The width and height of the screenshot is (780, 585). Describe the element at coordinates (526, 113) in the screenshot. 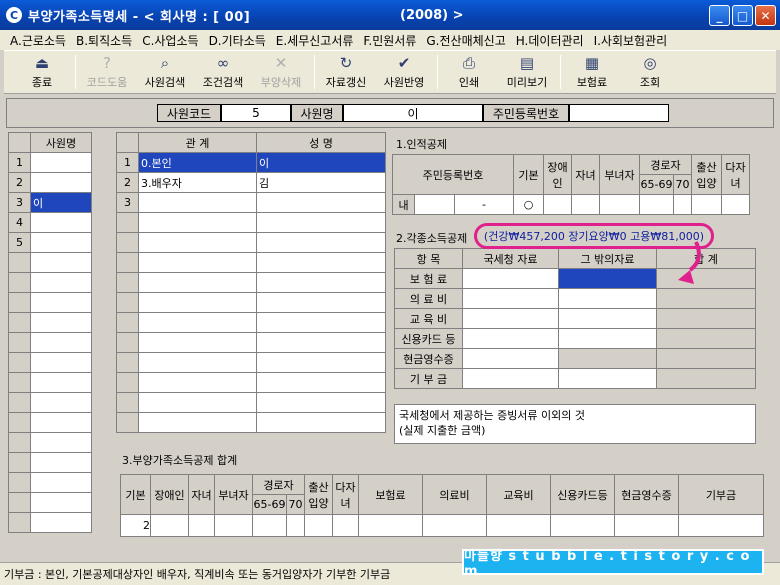

I see `rrn-label: 주민등록번호` at that location.